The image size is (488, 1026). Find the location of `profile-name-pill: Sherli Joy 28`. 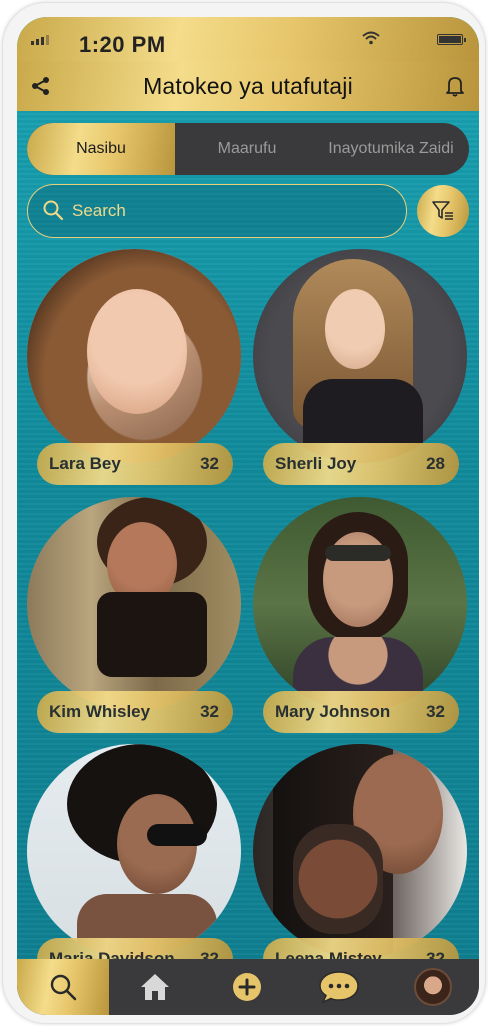

profile-name-pill: Sherli Joy 28 is located at coordinates (361, 464).